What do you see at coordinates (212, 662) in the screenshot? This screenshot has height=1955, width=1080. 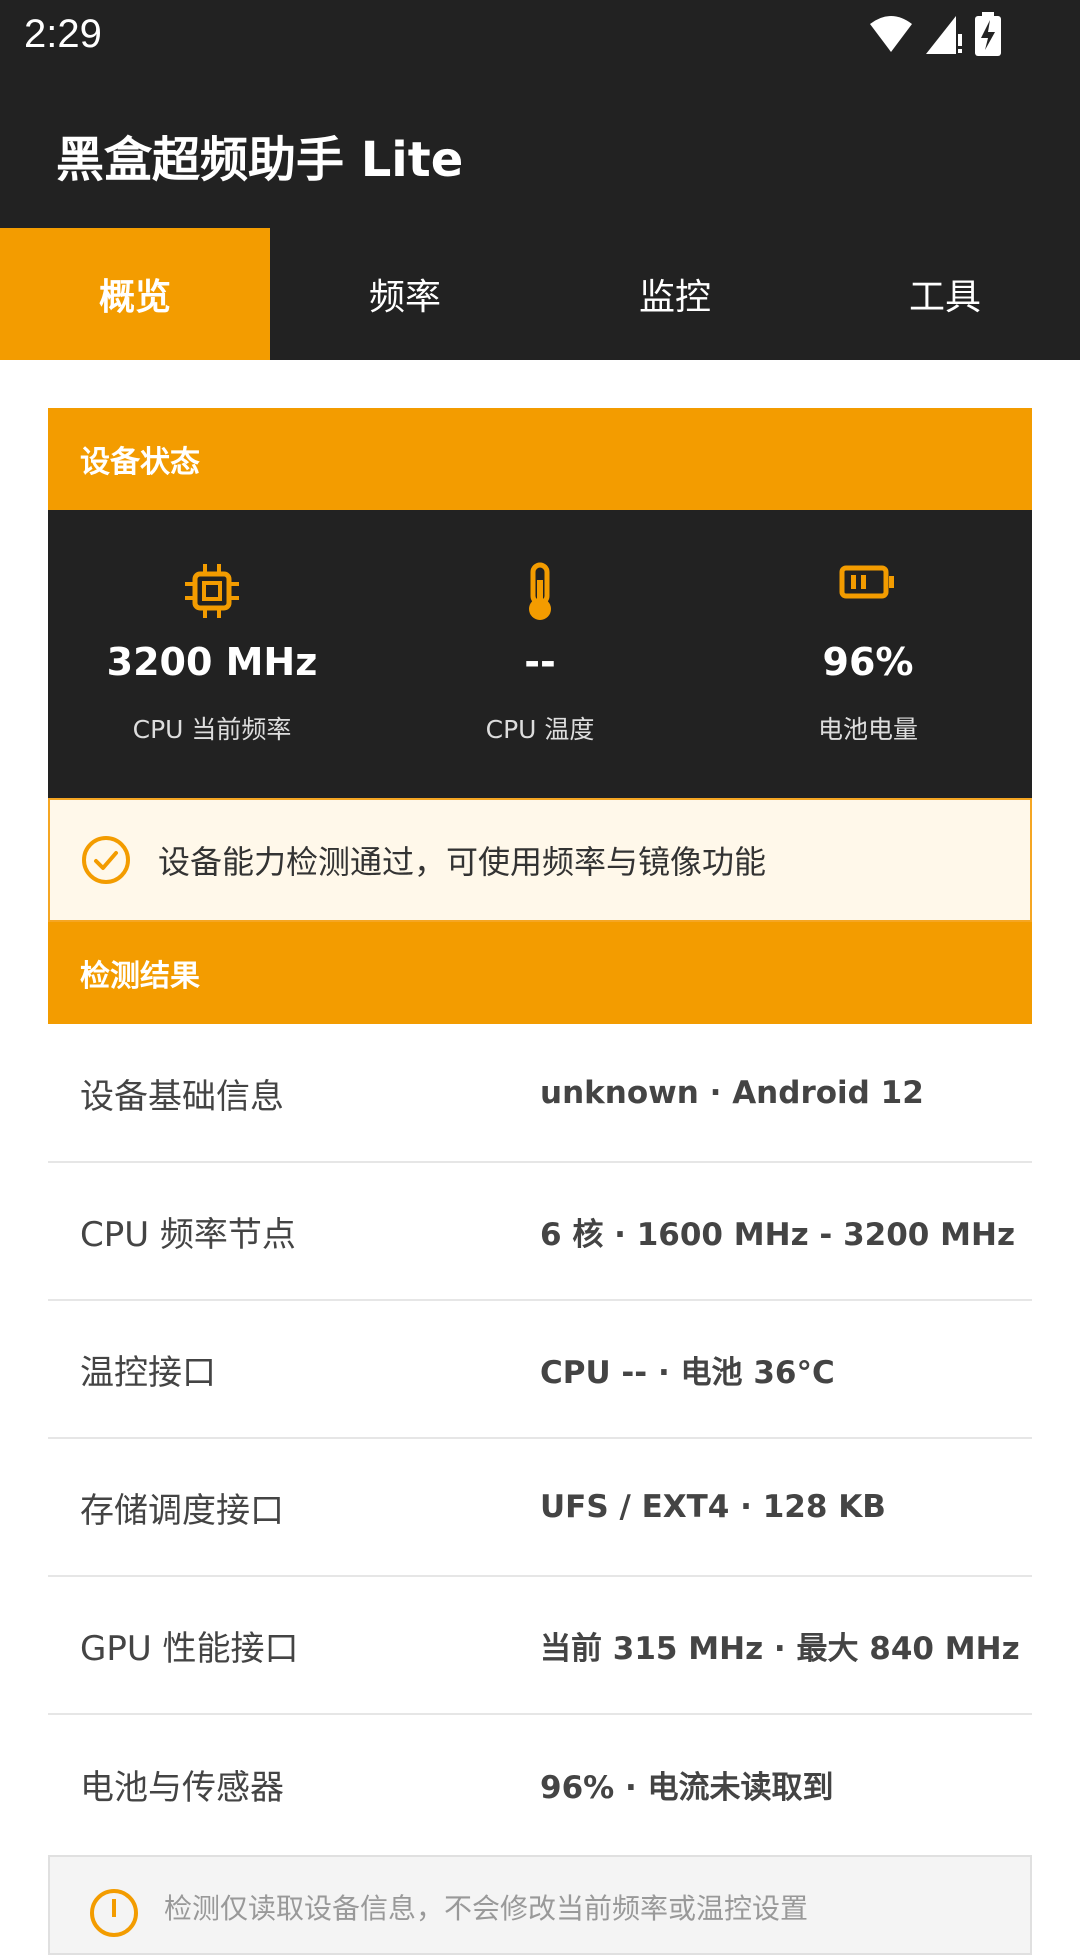 I see `stat-value: 3200 MHz` at bounding box center [212, 662].